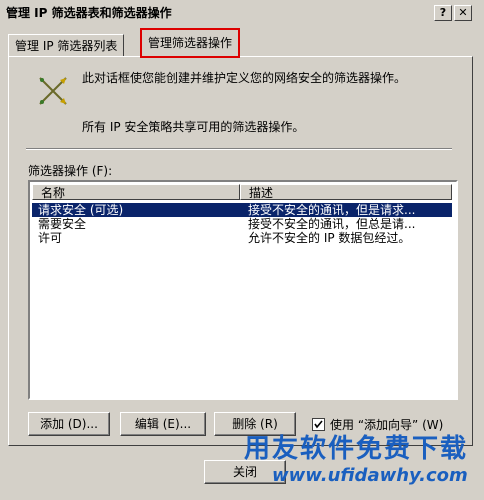  What do you see at coordinates (70, 171) in the screenshot?
I see `filter-actions-label: 筛选器操作 (F):` at bounding box center [70, 171].